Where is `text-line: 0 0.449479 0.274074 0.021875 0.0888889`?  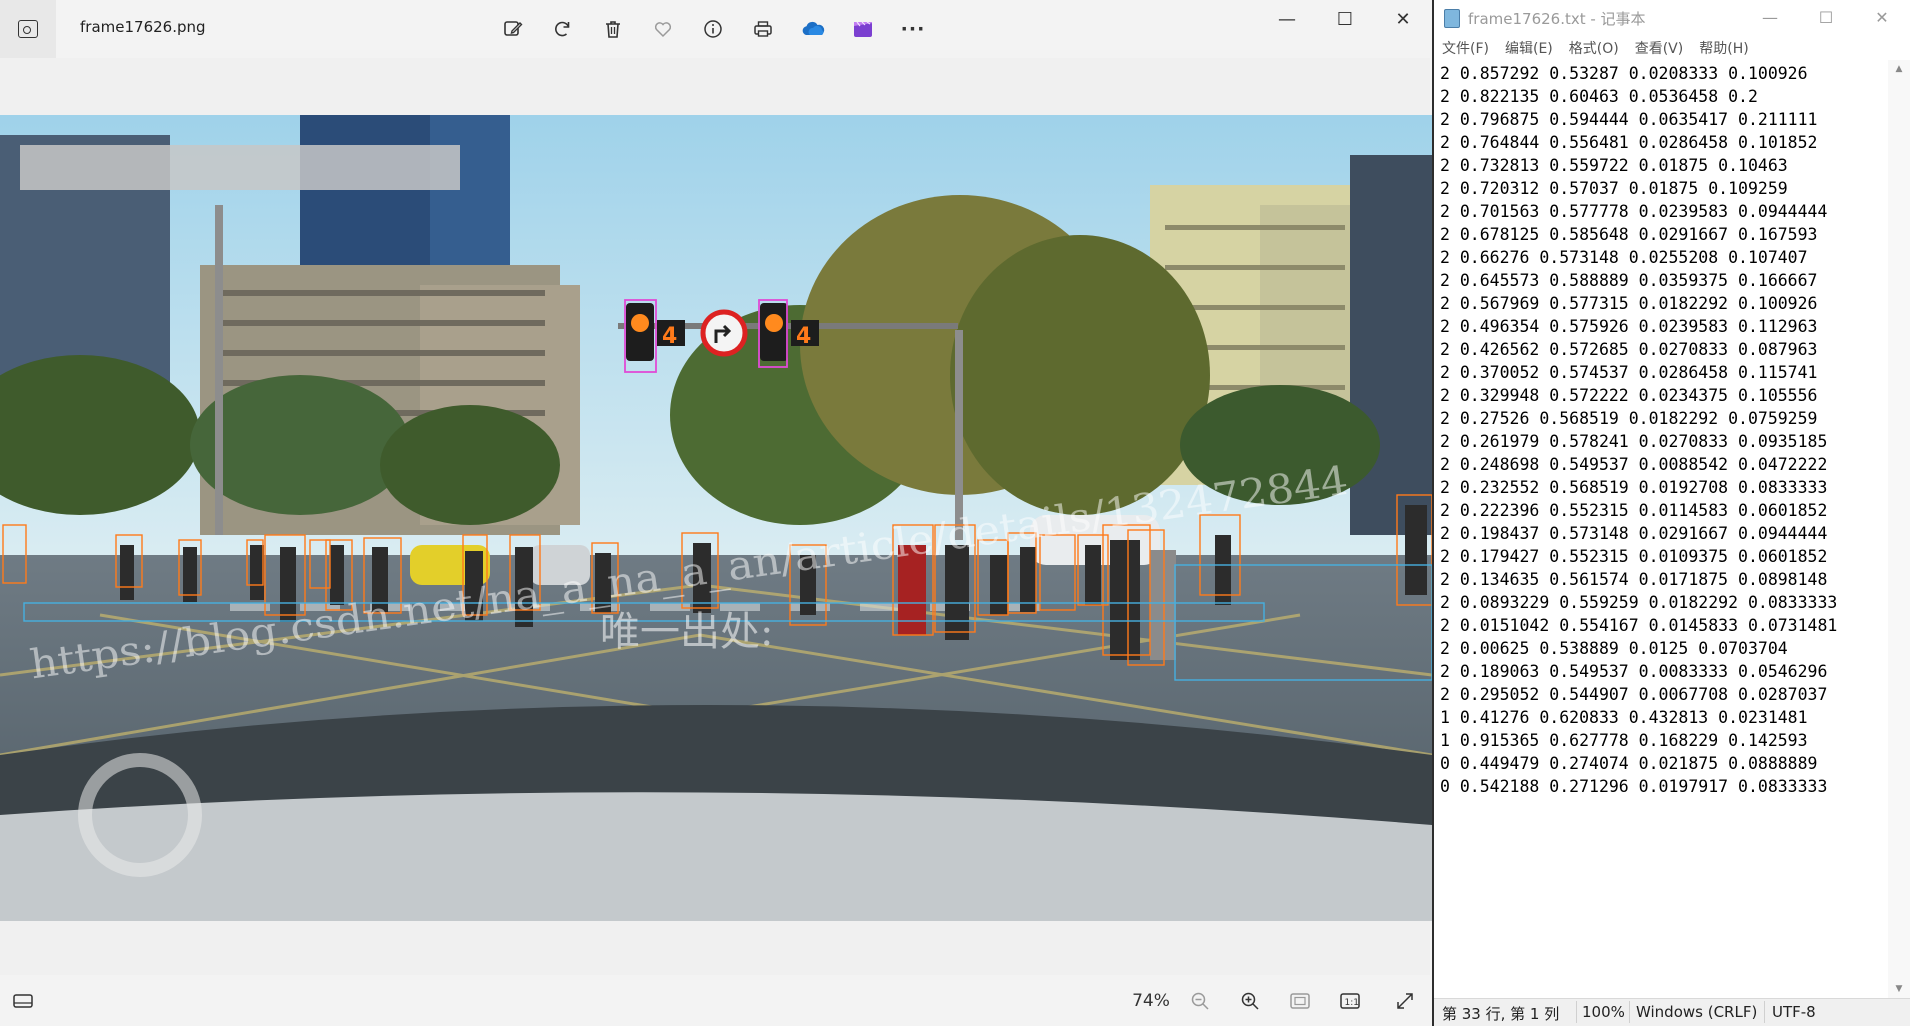
text-line: 0 0.449479 0.274074 0.021875 0.0888889 is located at coordinates (1629, 763).